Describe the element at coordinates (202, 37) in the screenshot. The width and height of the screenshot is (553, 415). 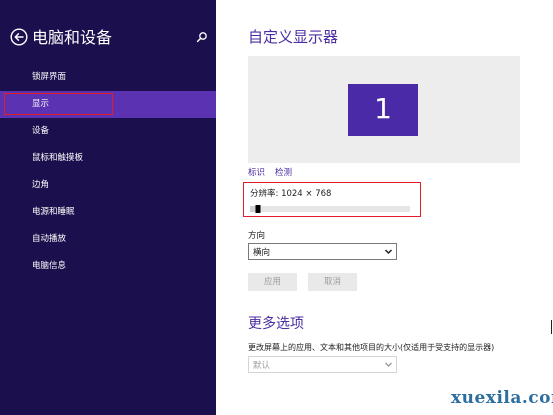
I see `search-icon` at that location.